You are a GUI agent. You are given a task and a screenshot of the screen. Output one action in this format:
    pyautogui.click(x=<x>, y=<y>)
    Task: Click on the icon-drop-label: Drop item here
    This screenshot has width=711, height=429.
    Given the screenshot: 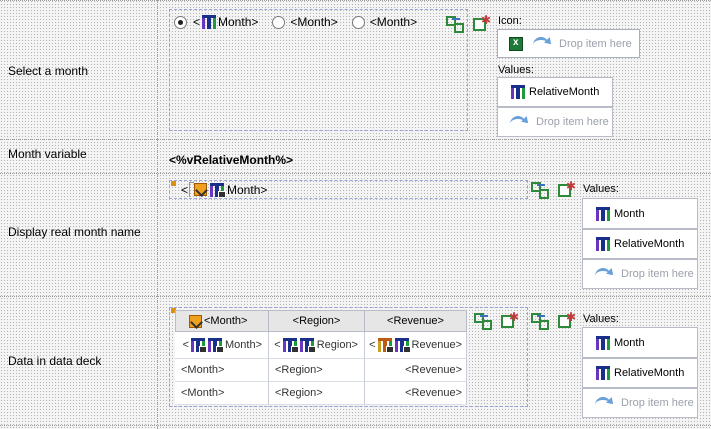 What is the action you would take?
    pyautogui.click(x=595, y=43)
    